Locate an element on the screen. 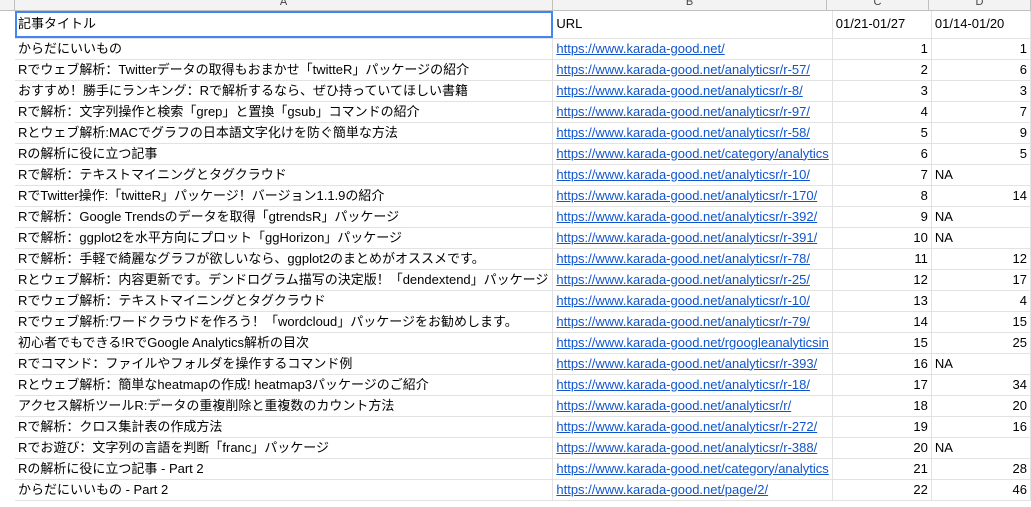 Image resolution: width=1031 pixels, height=507 pixels. week1-value-cell: 9 is located at coordinates (882, 217).